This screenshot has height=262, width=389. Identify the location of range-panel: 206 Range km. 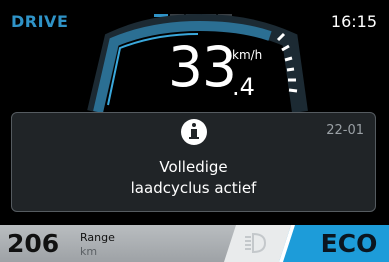
(118, 243).